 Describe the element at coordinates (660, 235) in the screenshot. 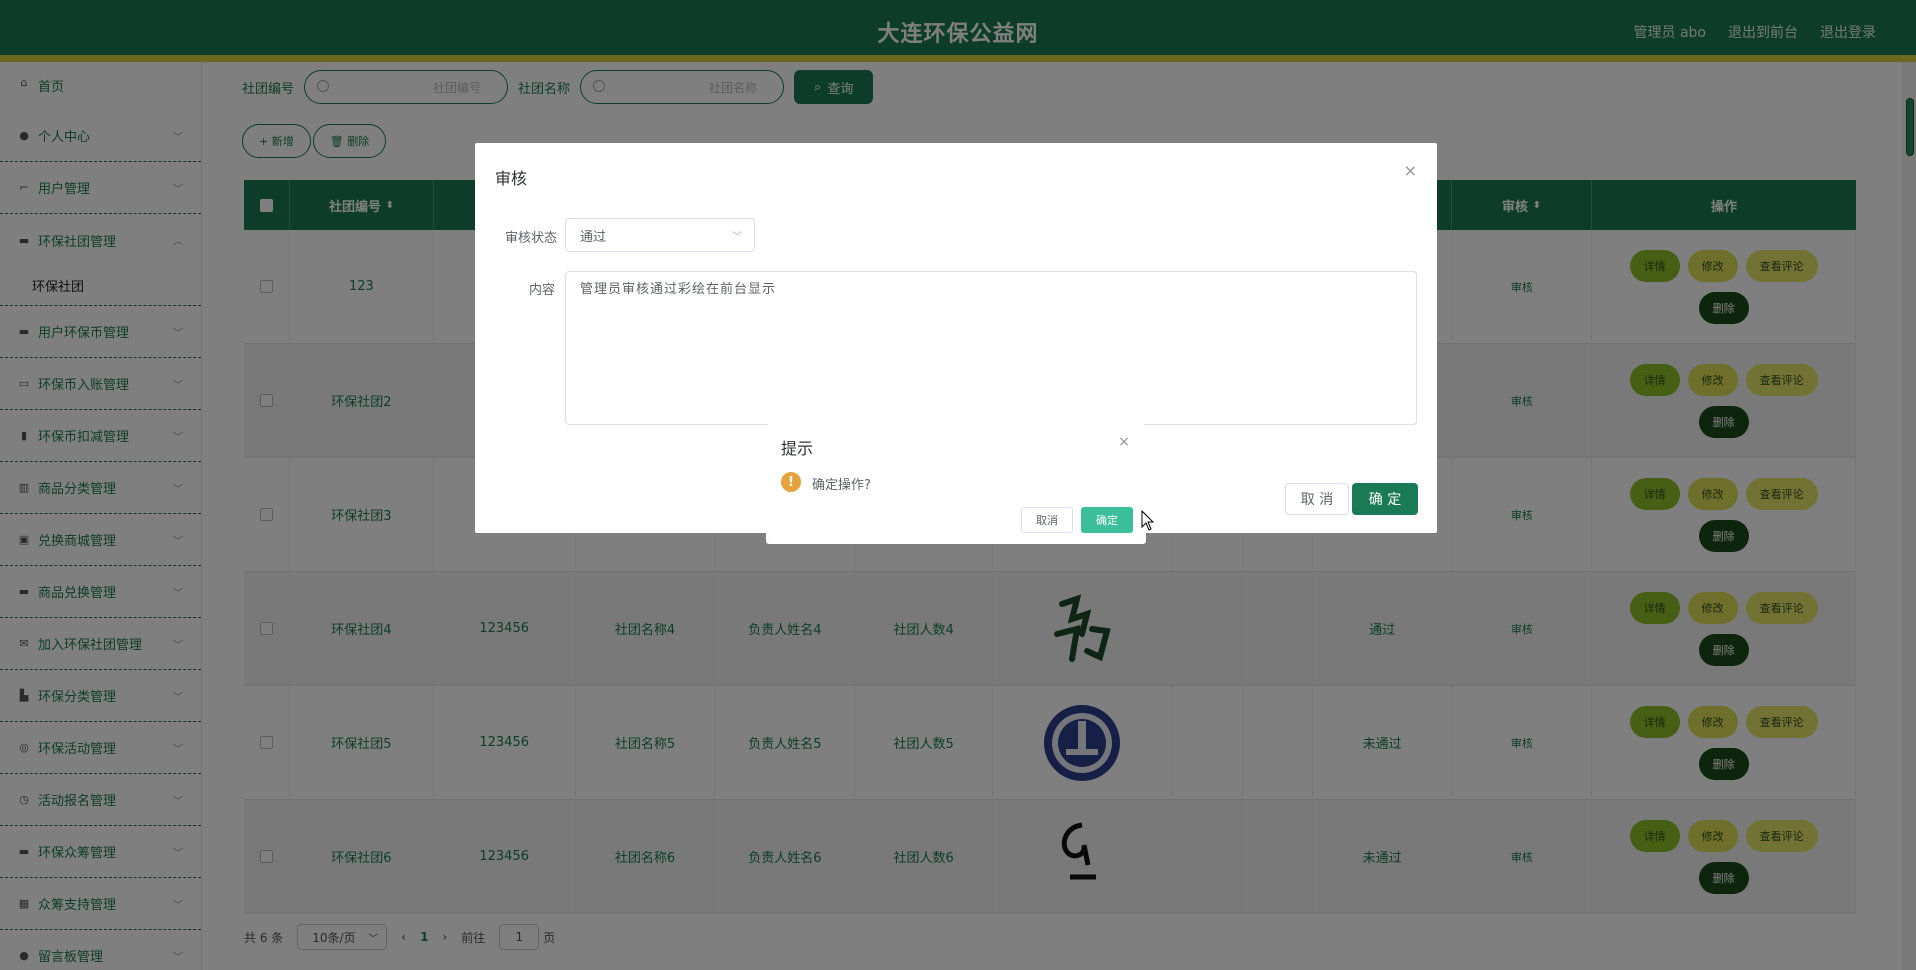

I see `audit-status-select: 通过 ﹀` at that location.